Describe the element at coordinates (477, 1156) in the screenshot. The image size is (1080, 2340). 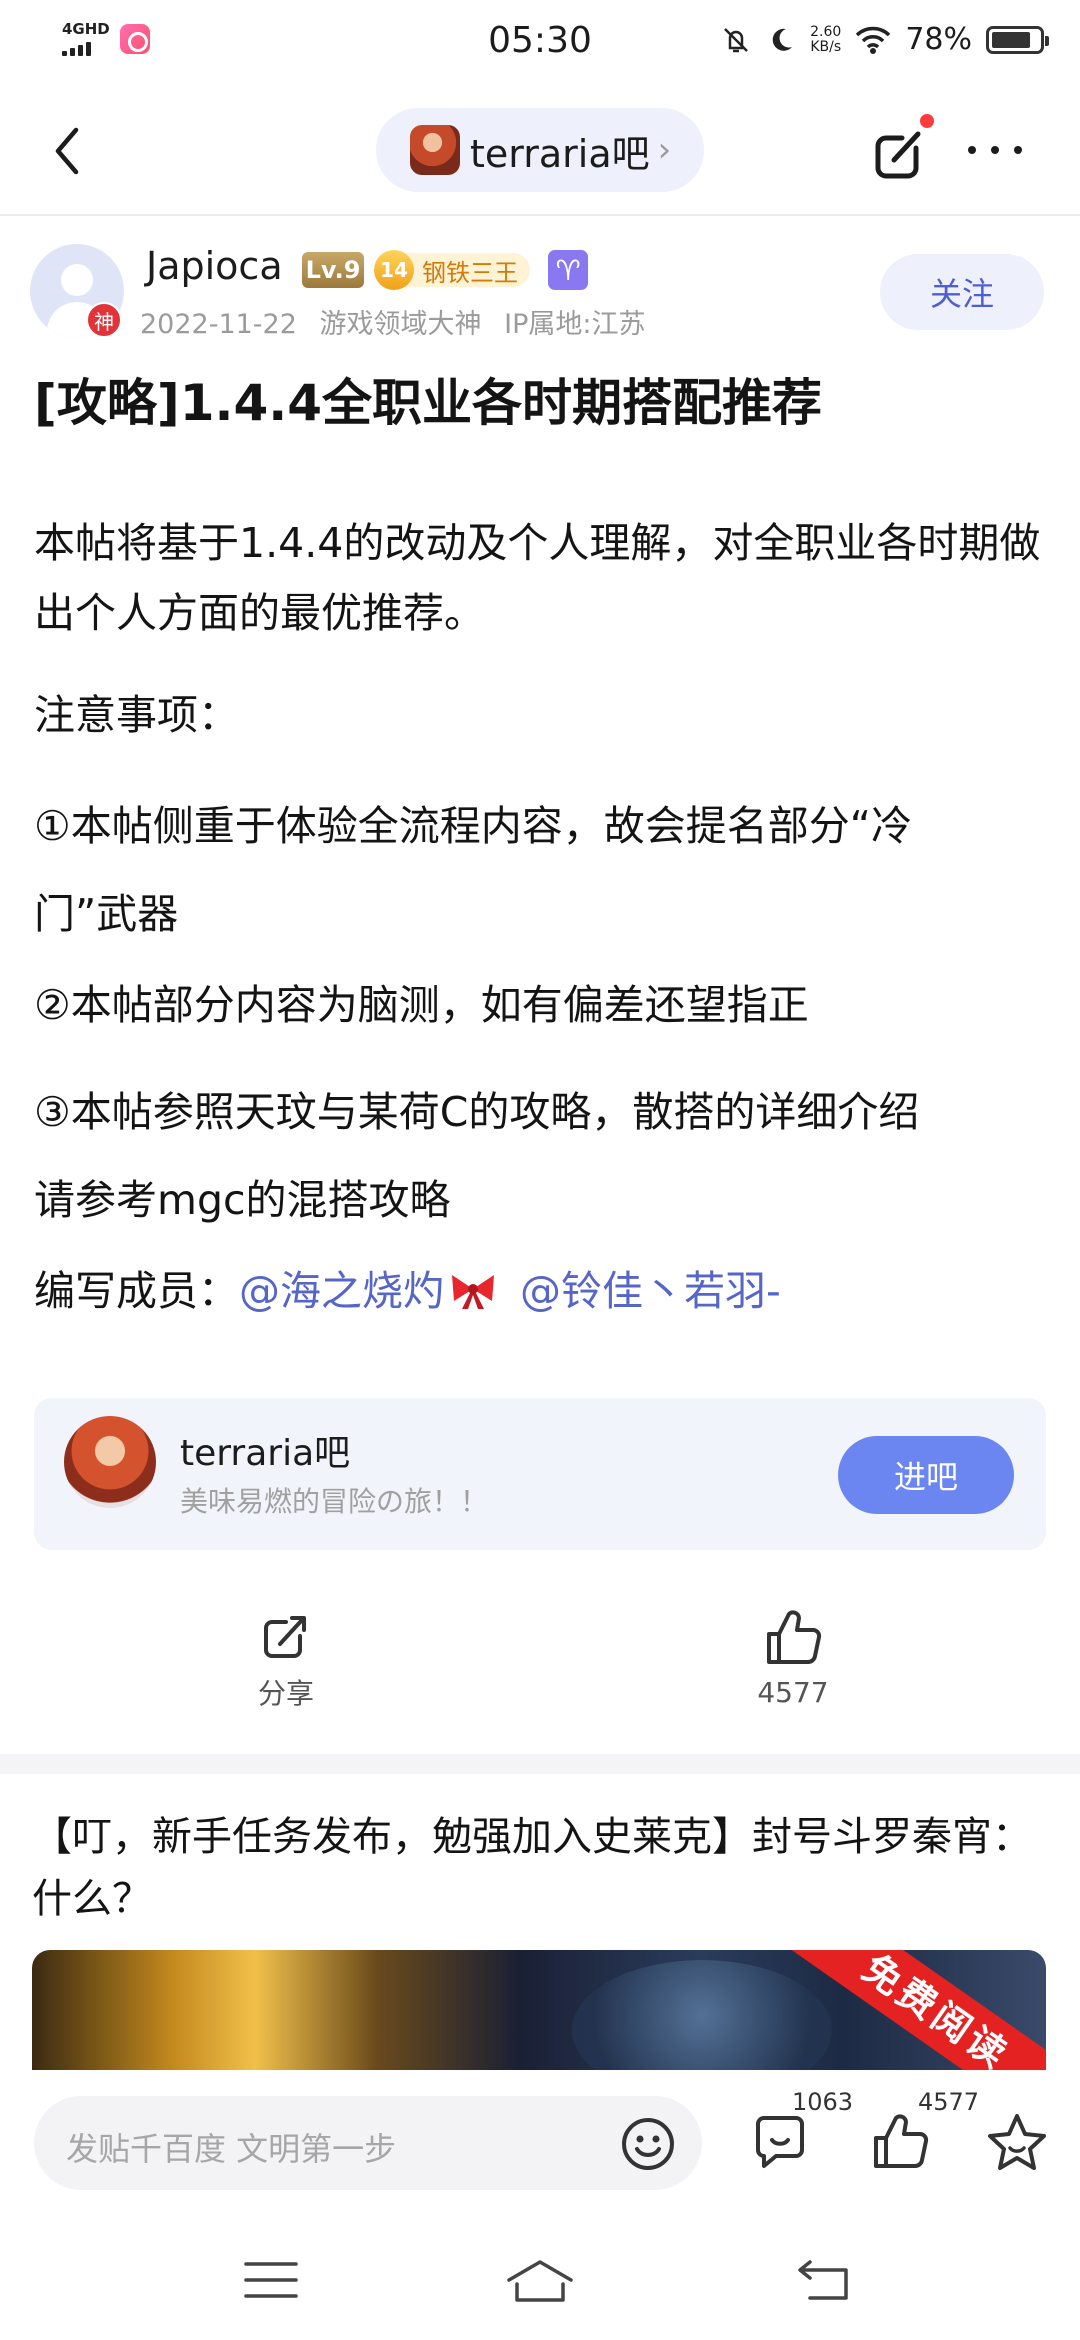
I see `note-item: ③本帖参照天玟与某荷C的攻略，散搭的详细介绍请参考mgc的混搭攻略` at that location.